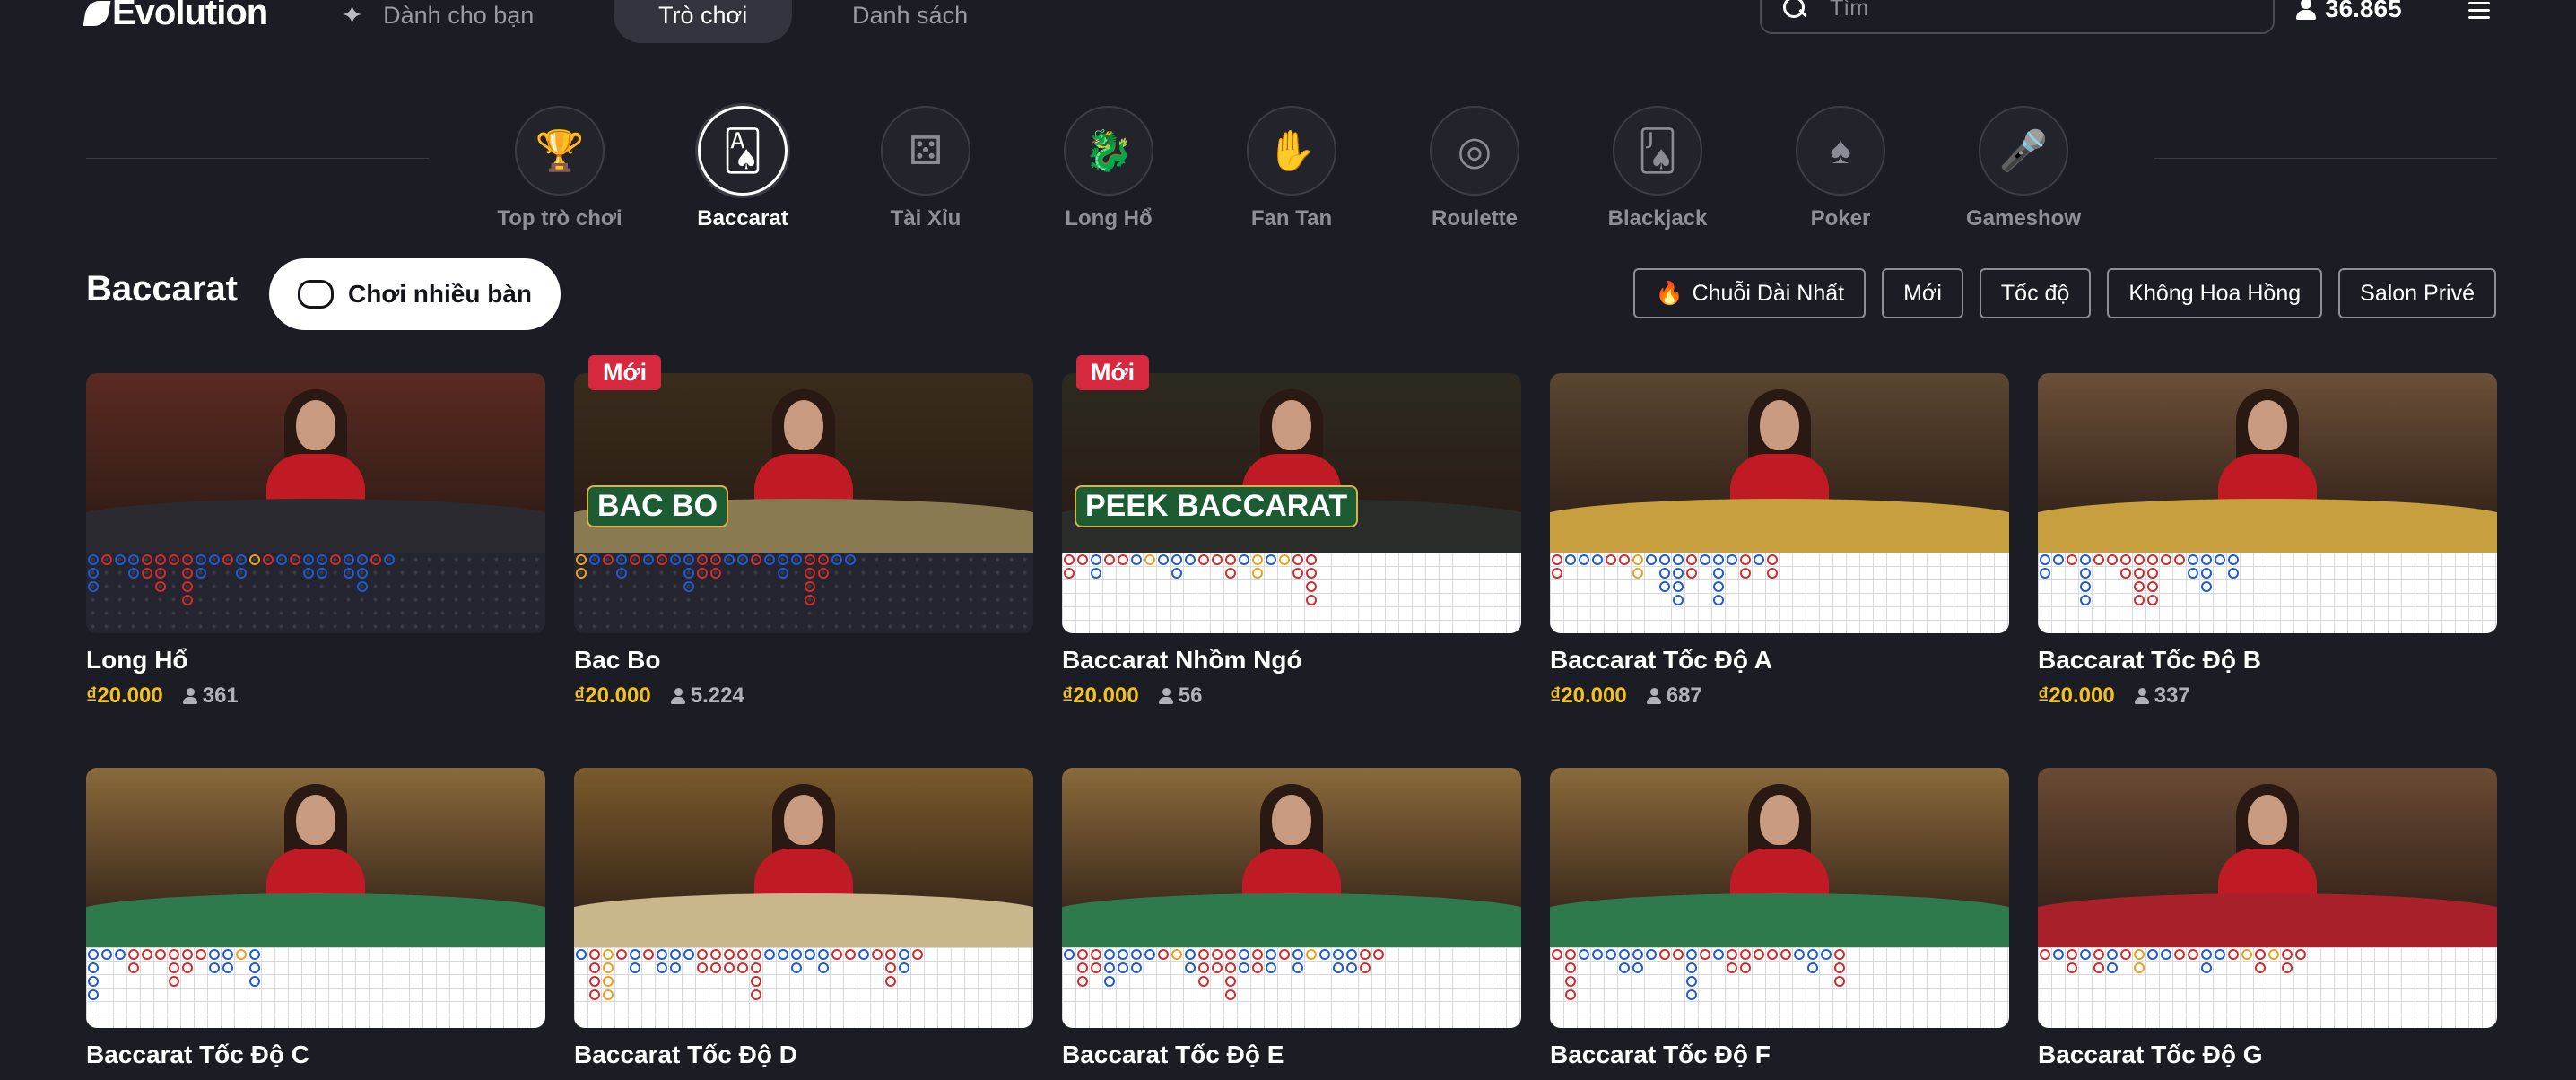 The width and height of the screenshot is (2576, 1080). Describe the element at coordinates (803, 463) in the screenshot. I see `live-dealer-scene: BAC BO` at that location.